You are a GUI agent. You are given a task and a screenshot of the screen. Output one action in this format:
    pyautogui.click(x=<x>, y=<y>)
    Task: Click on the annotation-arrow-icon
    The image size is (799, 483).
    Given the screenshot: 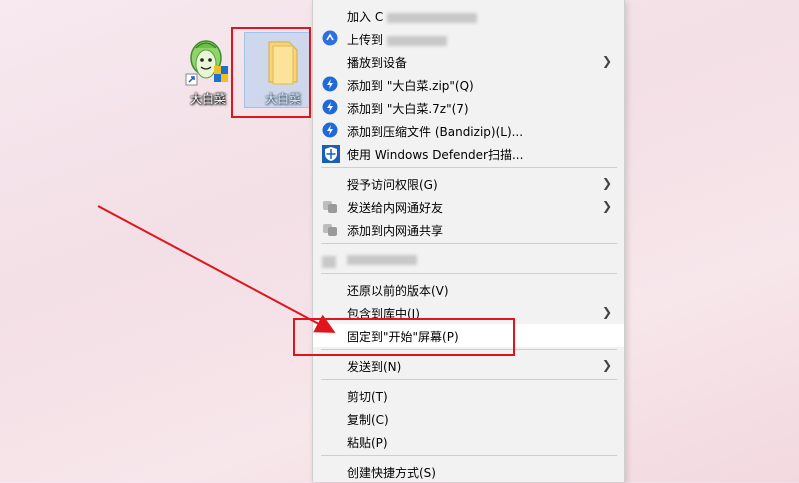 What is the action you would take?
    pyautogui.click(x=216, y=269)
    